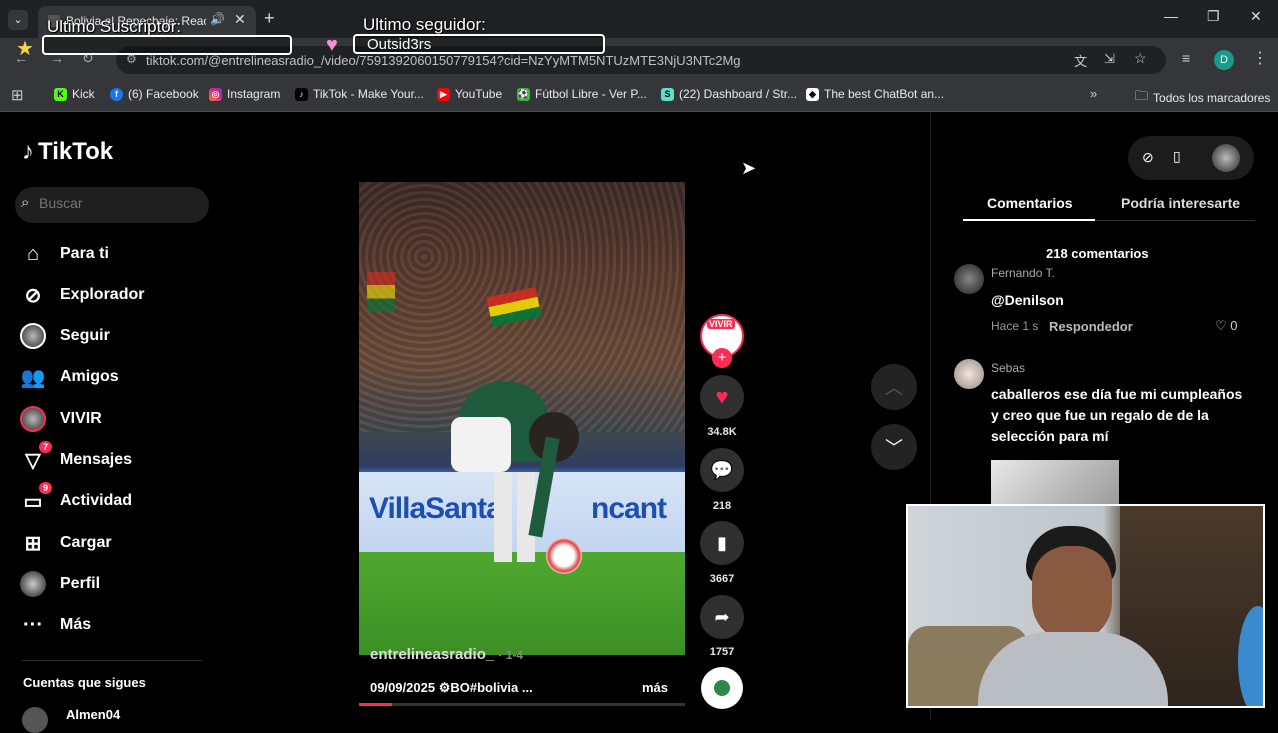  Describe the element at coordinates (721, 324) in the screenshot. I see `live-badge: VIVIR` at that location.